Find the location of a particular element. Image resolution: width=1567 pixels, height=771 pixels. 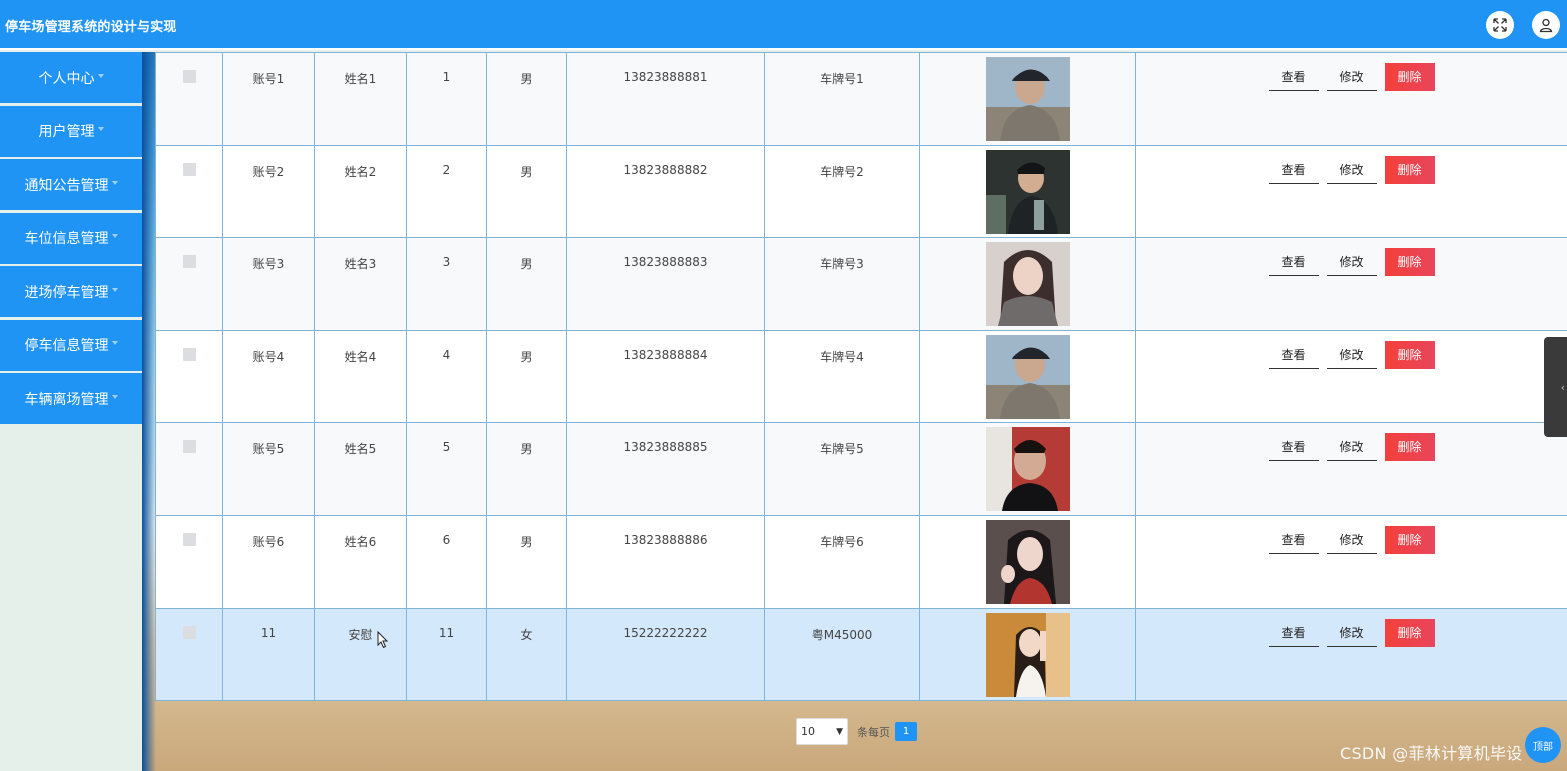

sidebar-item-label: 车辆离场管理 is located at coordinates (66, 399).